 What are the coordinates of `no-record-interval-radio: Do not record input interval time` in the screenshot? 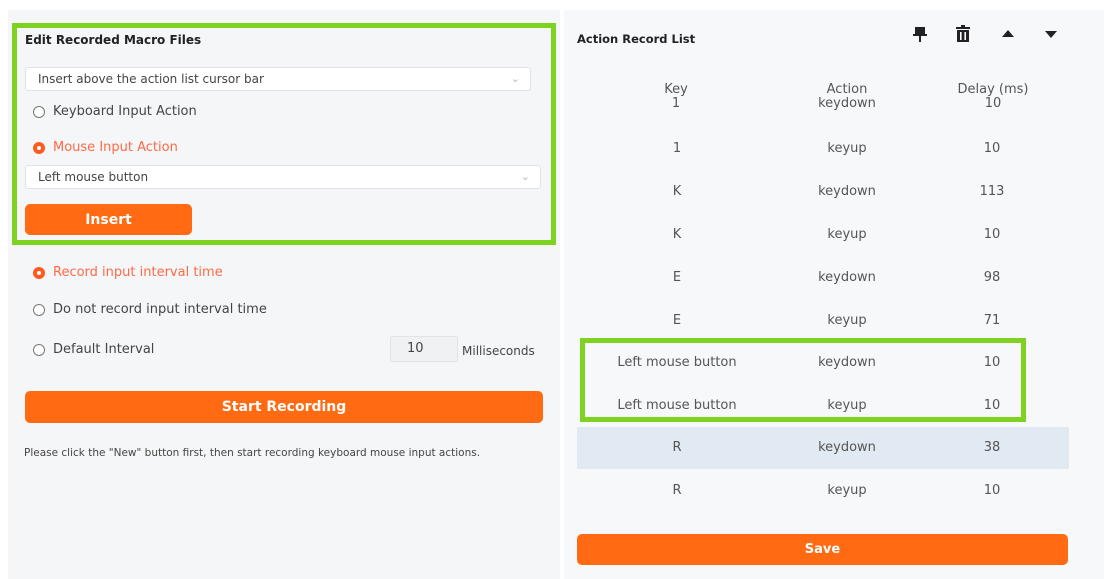 It's located at (150, 309).